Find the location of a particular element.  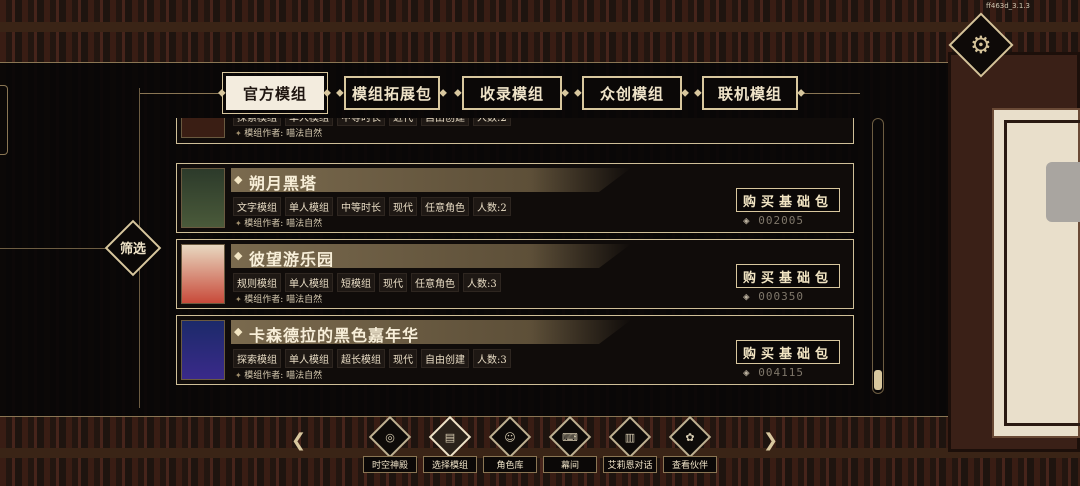

gear-icon: ⚙ is located at coordinates (981, 44).